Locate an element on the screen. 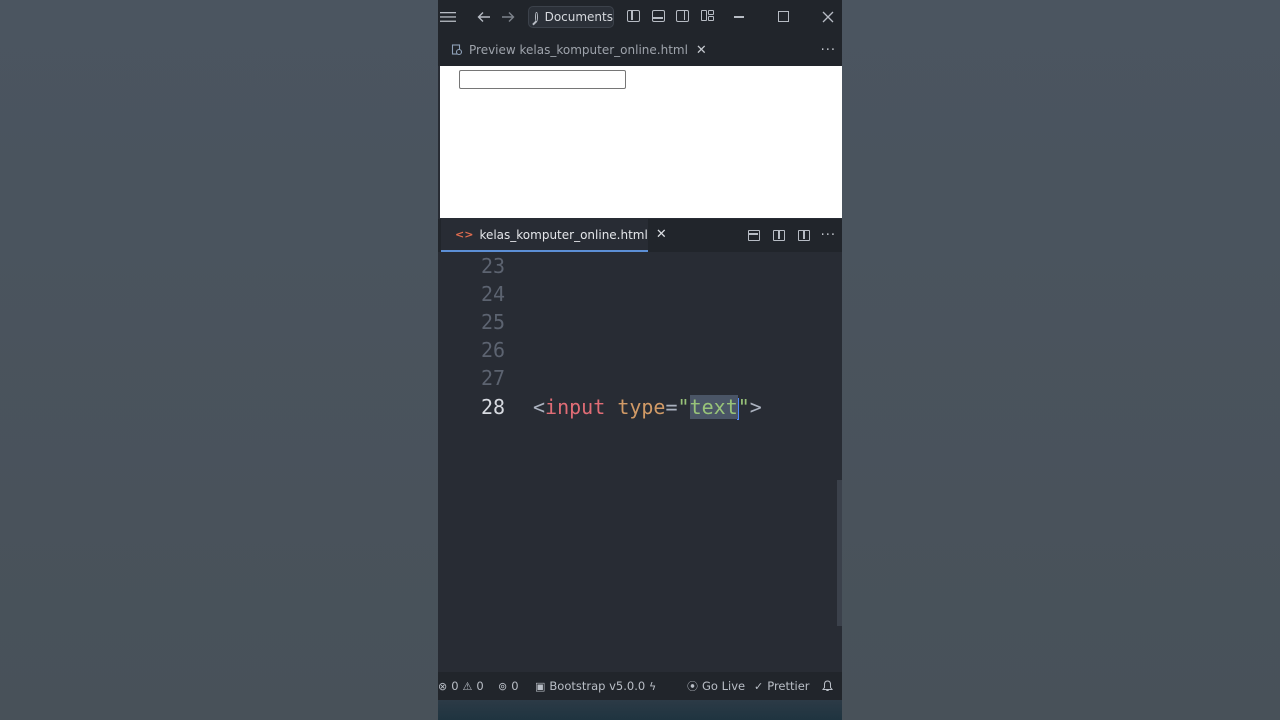  code-selected-value: text is located at coordinates (713, 407).